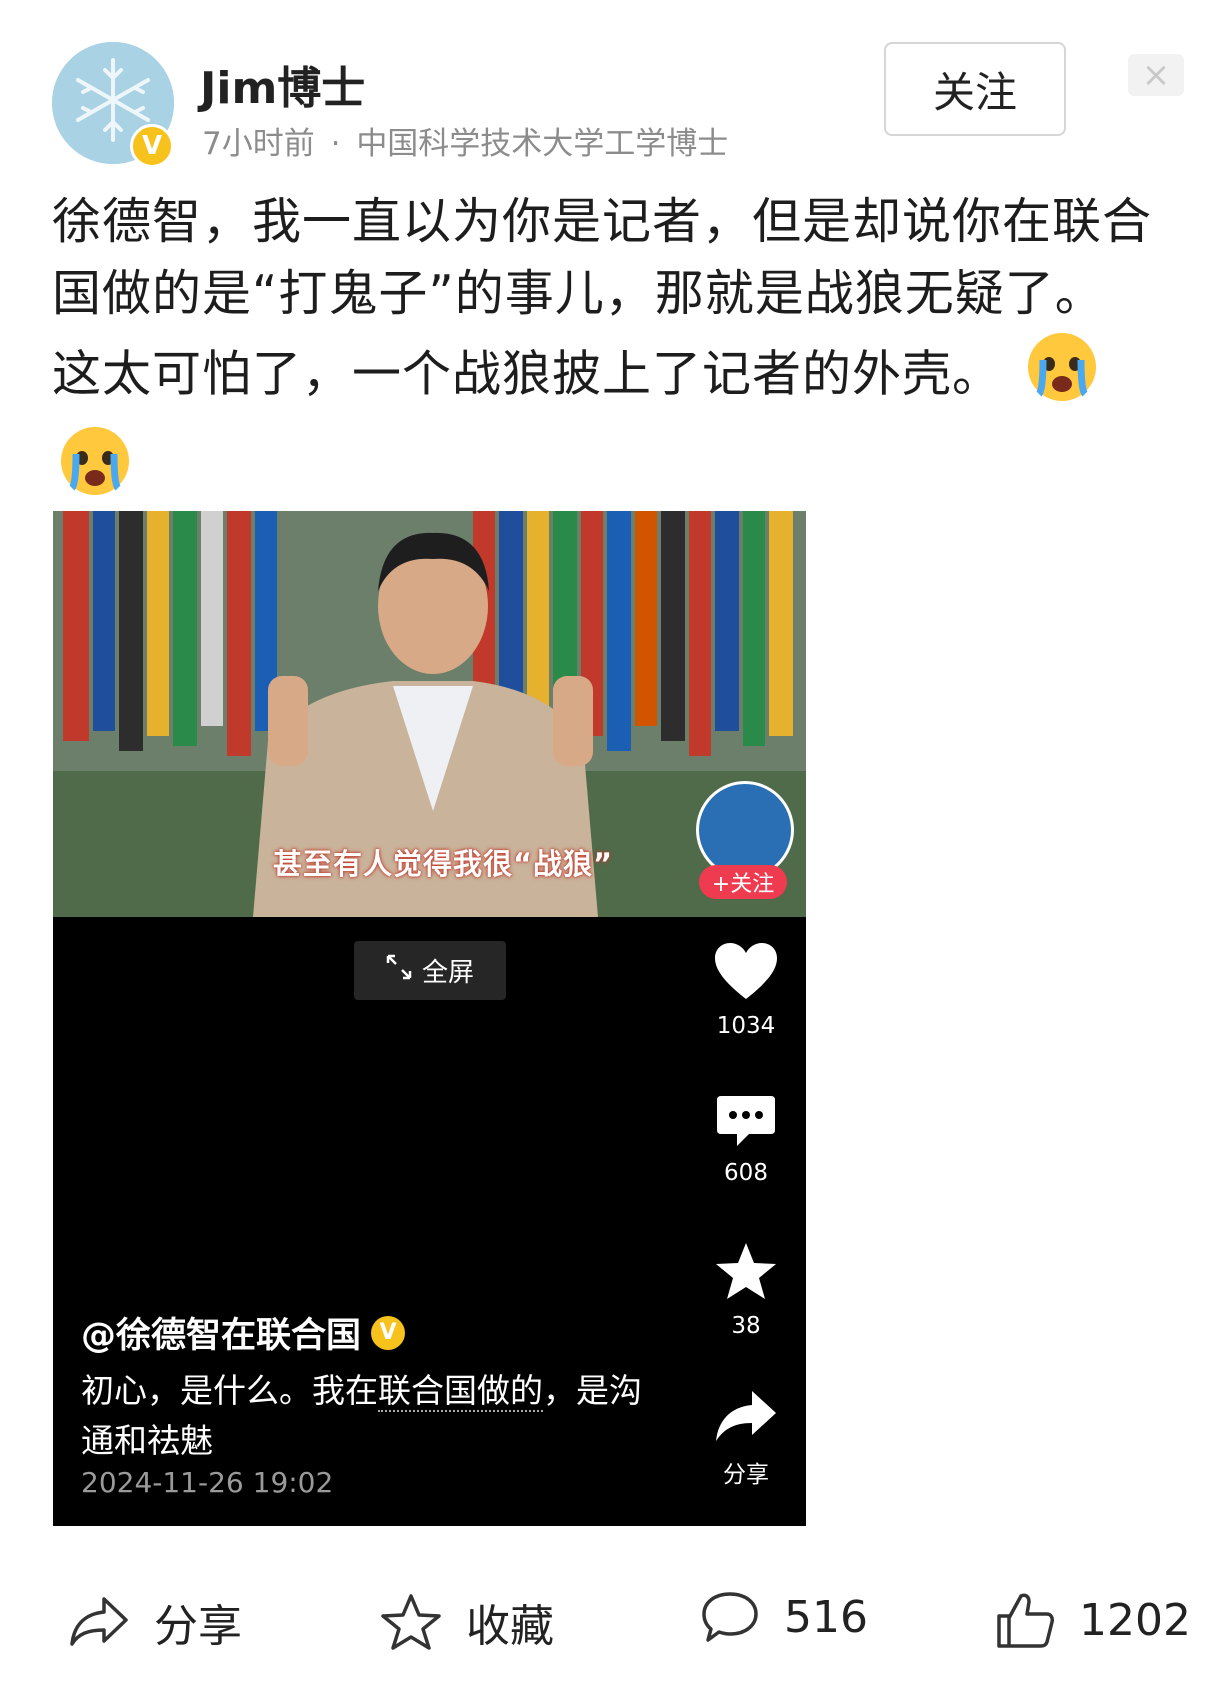  I want to click on share-arrow-icon, so click(746, 1416).